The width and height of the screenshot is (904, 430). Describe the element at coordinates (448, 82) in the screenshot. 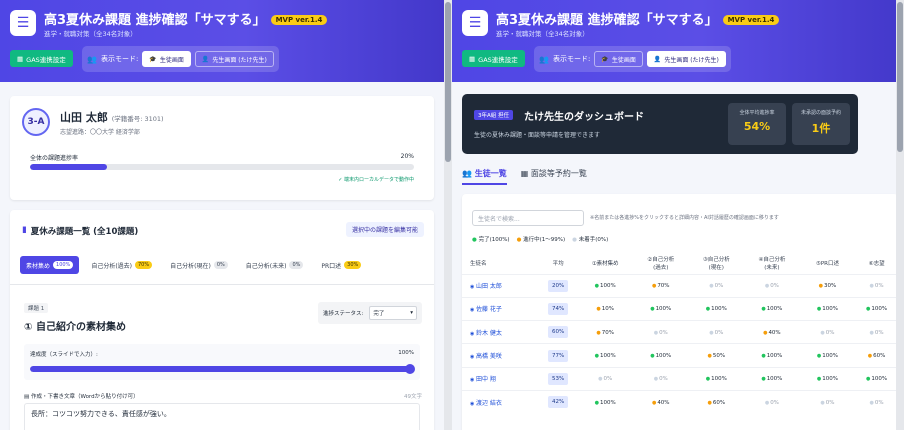

I see `left-scroll-thumb` at that location.